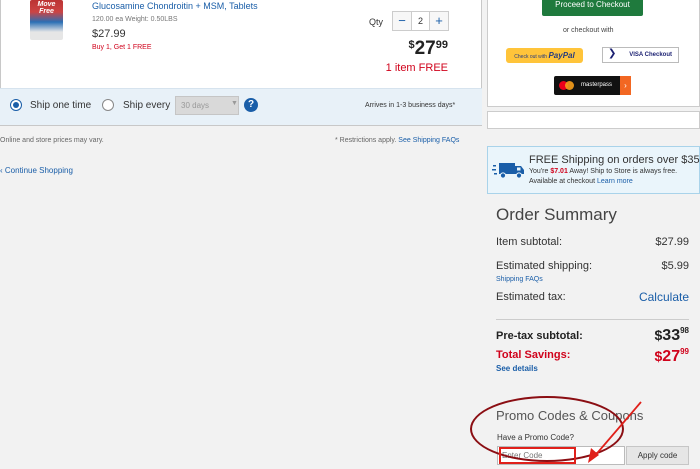 Image resolution: width=700 pixels, height=469 pixels. Describe the element at coordinates (684, 351) in the screenshot. I see `savings-cents: 99` at that location.